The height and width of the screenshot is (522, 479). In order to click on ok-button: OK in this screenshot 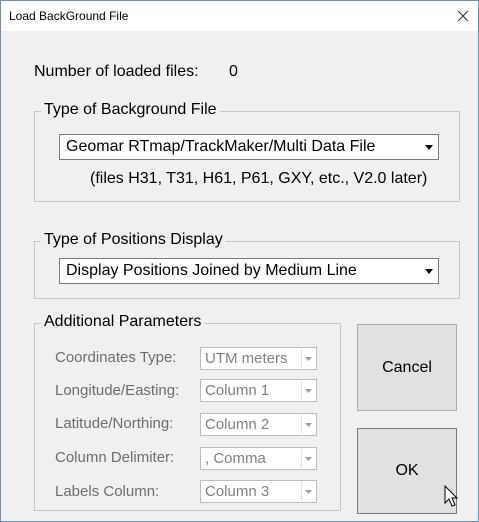, I will do `click(407, 471)`.